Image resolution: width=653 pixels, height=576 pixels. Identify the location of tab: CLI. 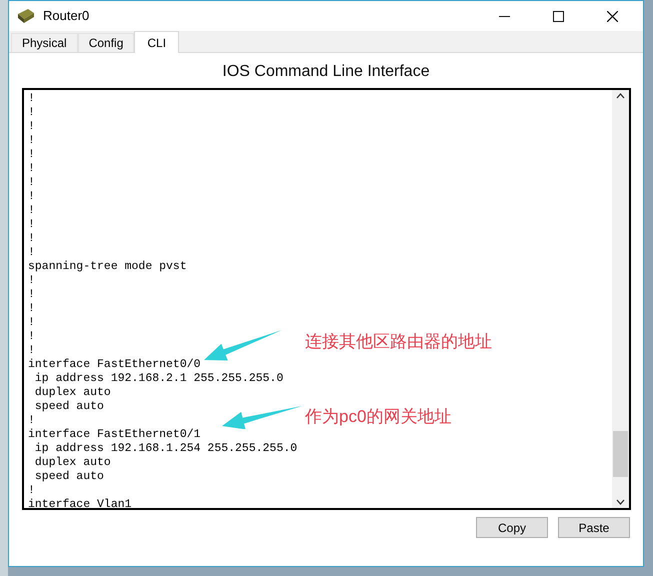
(157, 42).